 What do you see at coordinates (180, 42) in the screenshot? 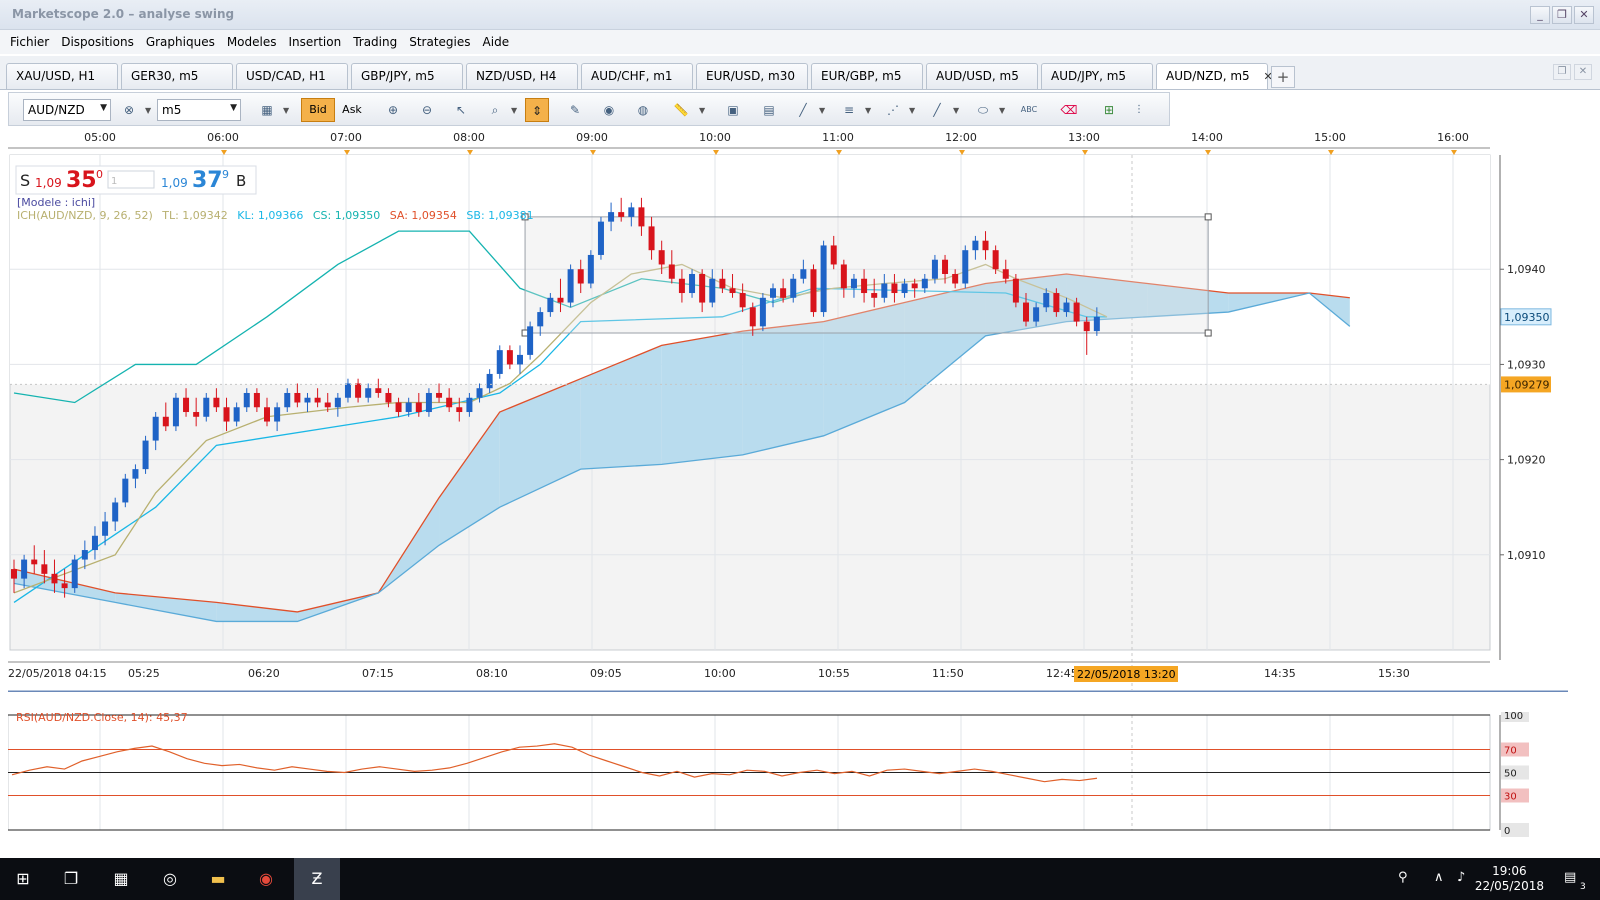
I see `menu-graphiques: Graphiques` at bounding box center [180, 42].